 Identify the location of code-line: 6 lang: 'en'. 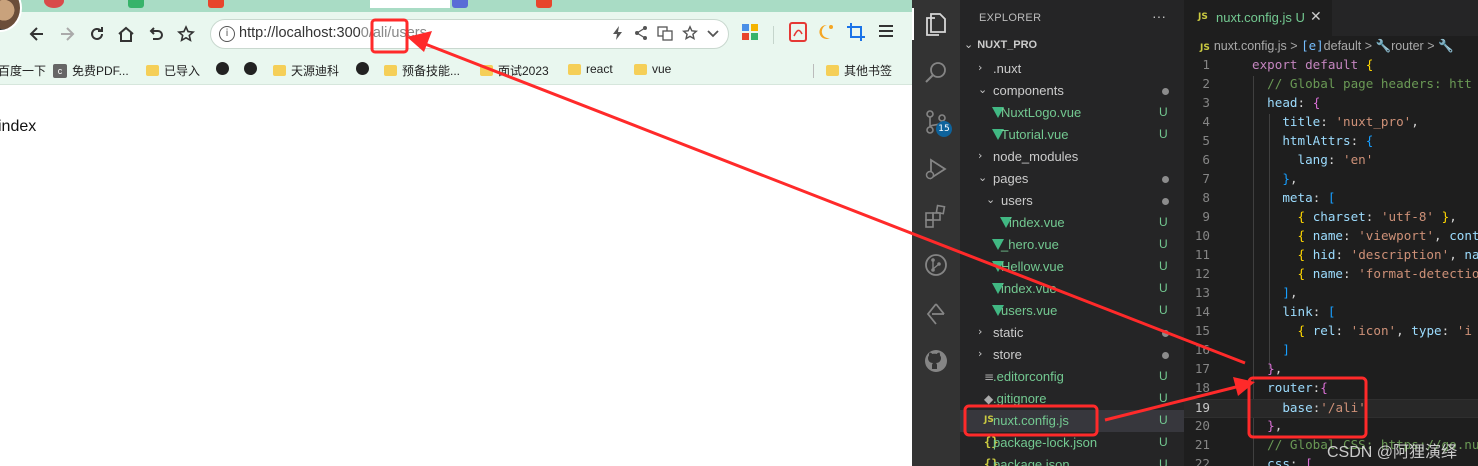
(1331, 161).